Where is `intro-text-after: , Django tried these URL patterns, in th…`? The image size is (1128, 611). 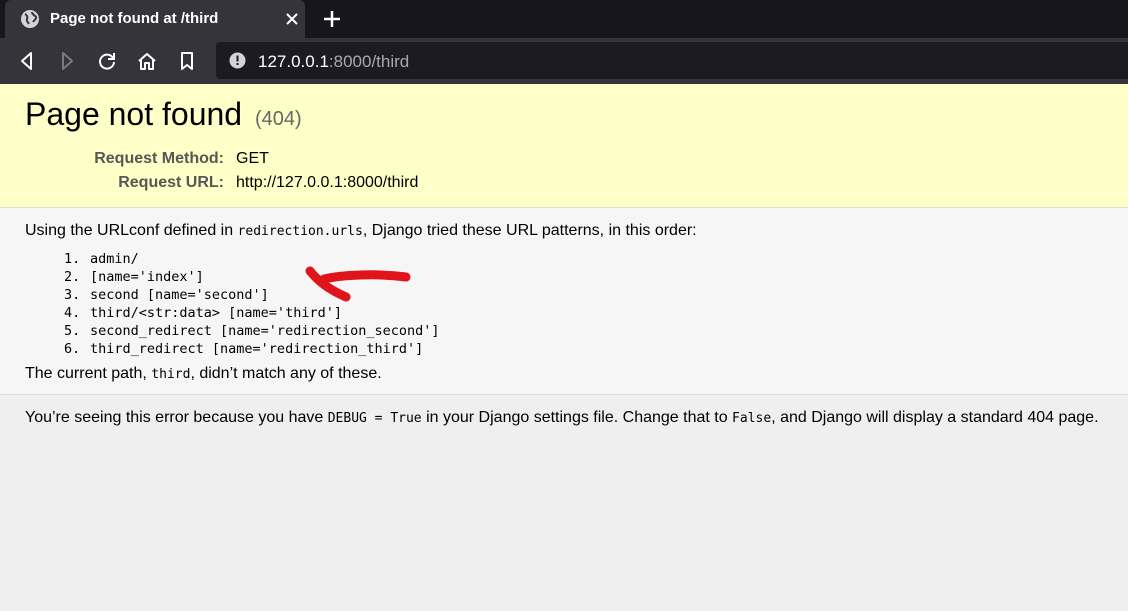 intro-text-after: , Django tried these URL patterns, in th… is located at coordinates (529, 230).